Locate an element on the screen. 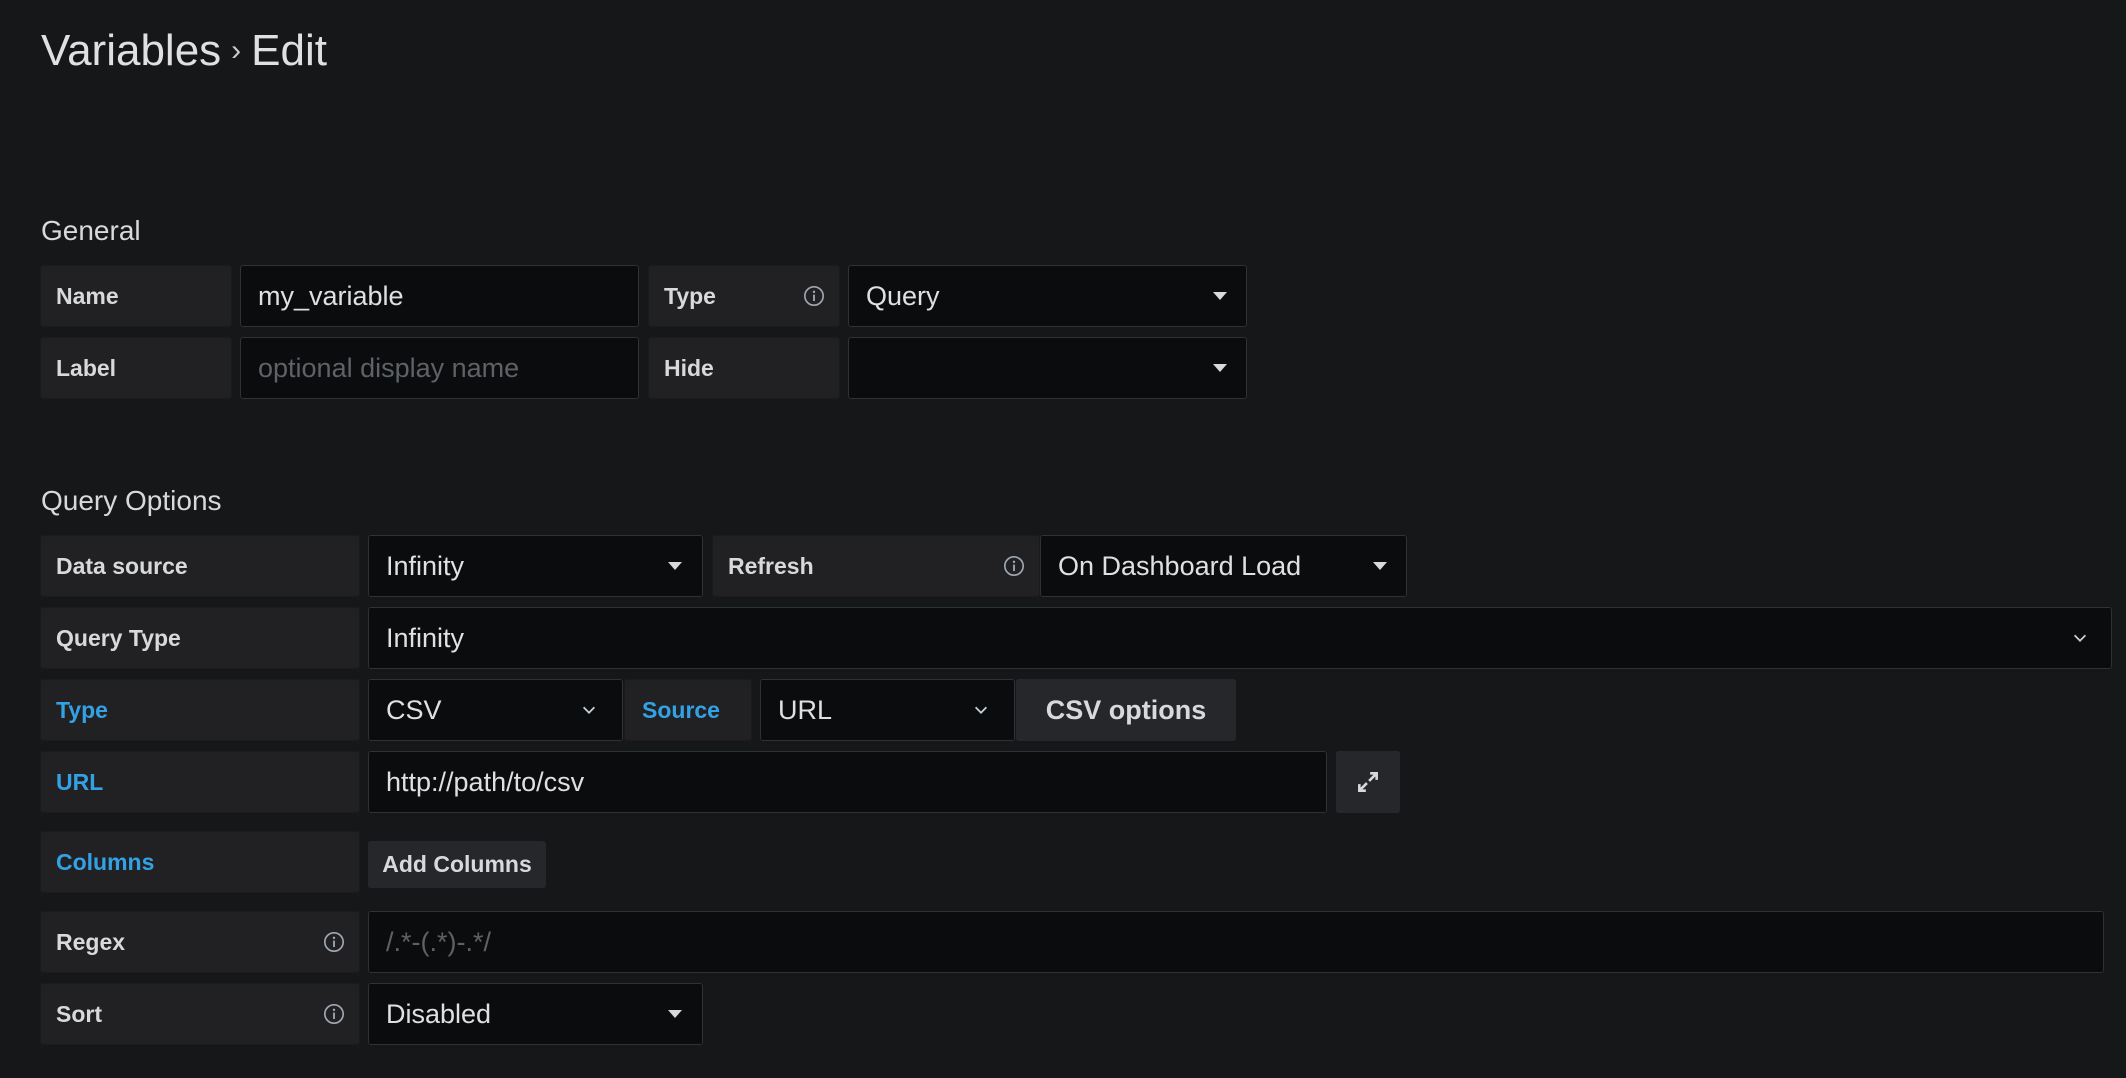 The width and height of the screenshot is (2126, 1078). source-label-text: Source is located at coordinates (681, 709).